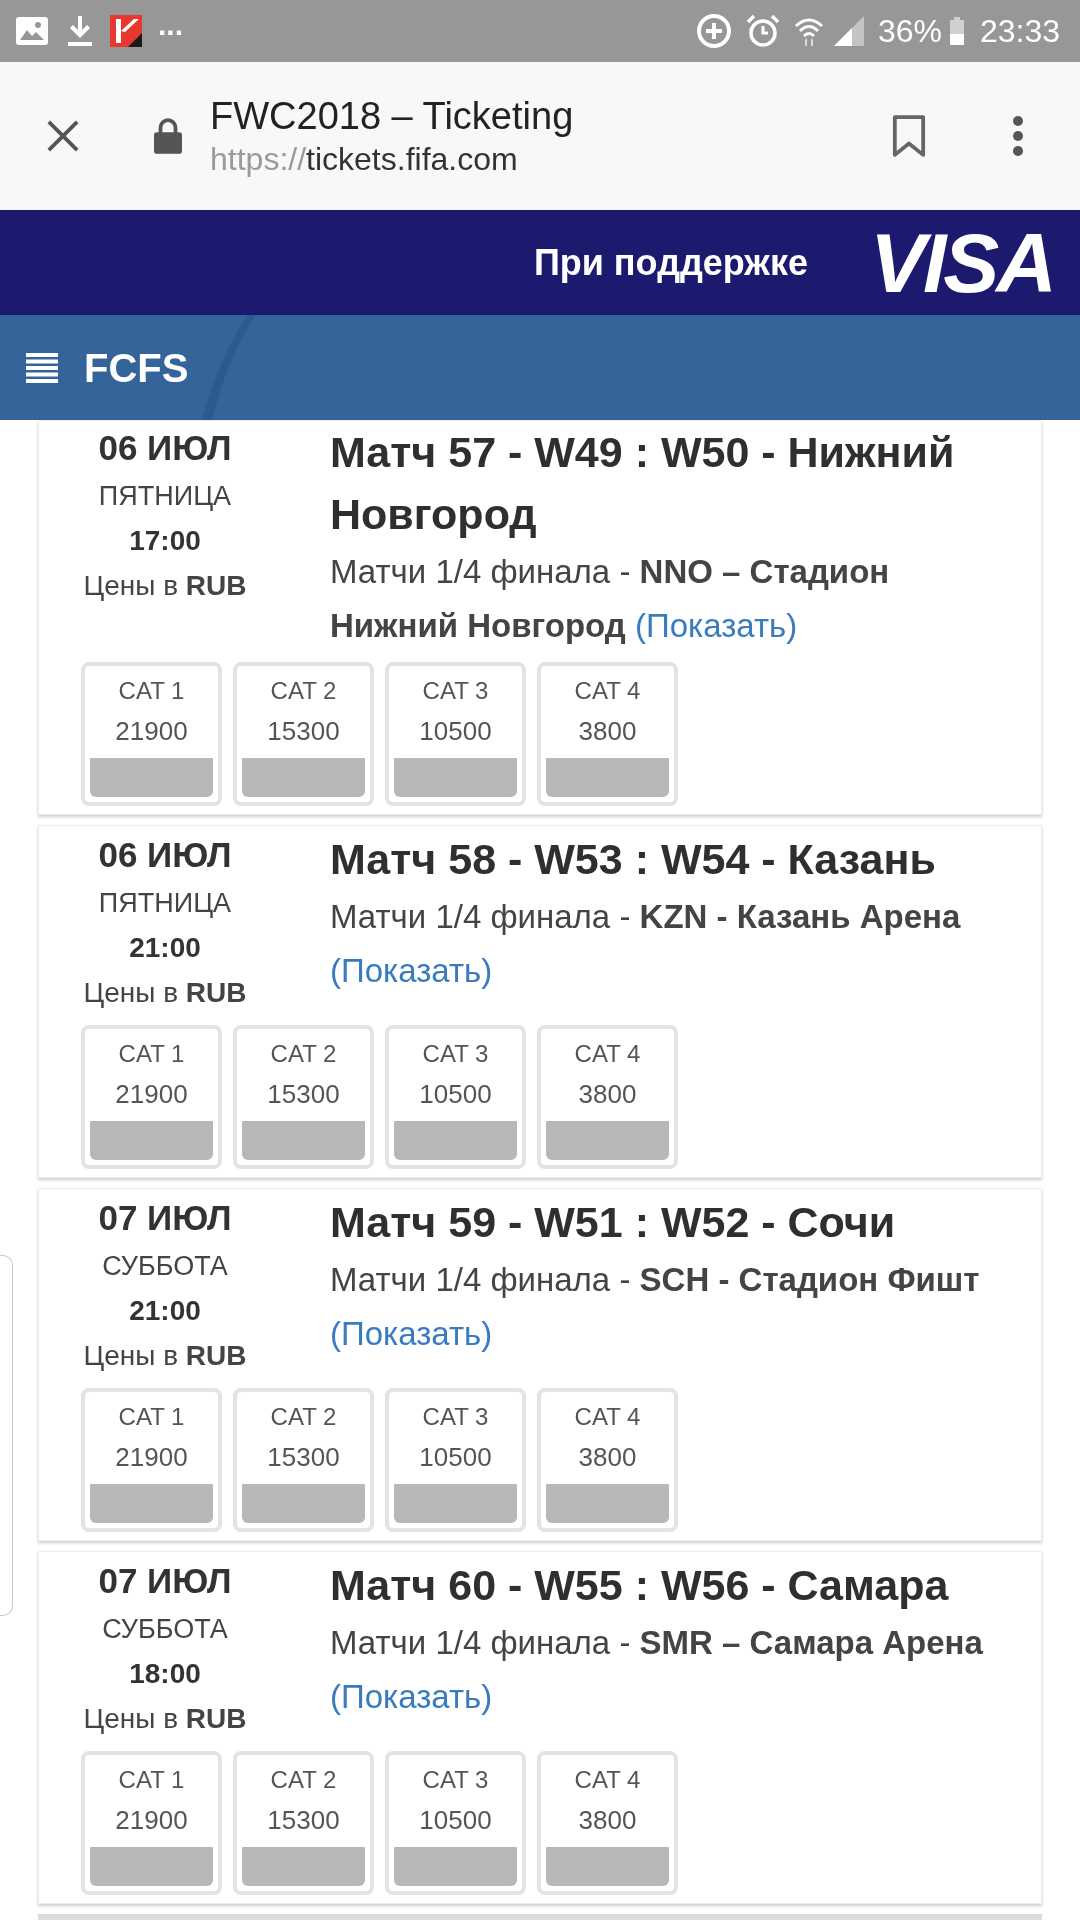 The width and height of the screenshot is (1080, 1920). What do you see at coordinates (136, 368) in the screenshot?
I see `nav-title: FCFS` at bounding box center [136, 368].